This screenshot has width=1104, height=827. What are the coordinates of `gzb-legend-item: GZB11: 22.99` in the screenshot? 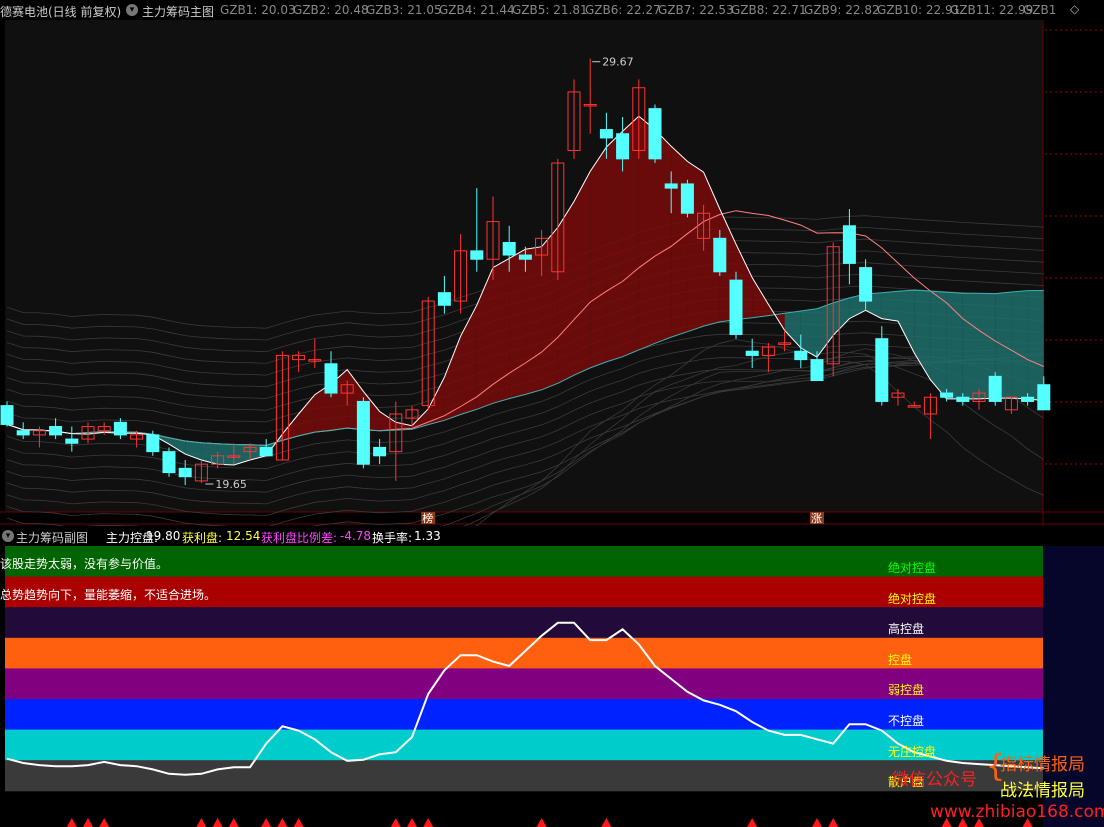 It's located at (992, 10).